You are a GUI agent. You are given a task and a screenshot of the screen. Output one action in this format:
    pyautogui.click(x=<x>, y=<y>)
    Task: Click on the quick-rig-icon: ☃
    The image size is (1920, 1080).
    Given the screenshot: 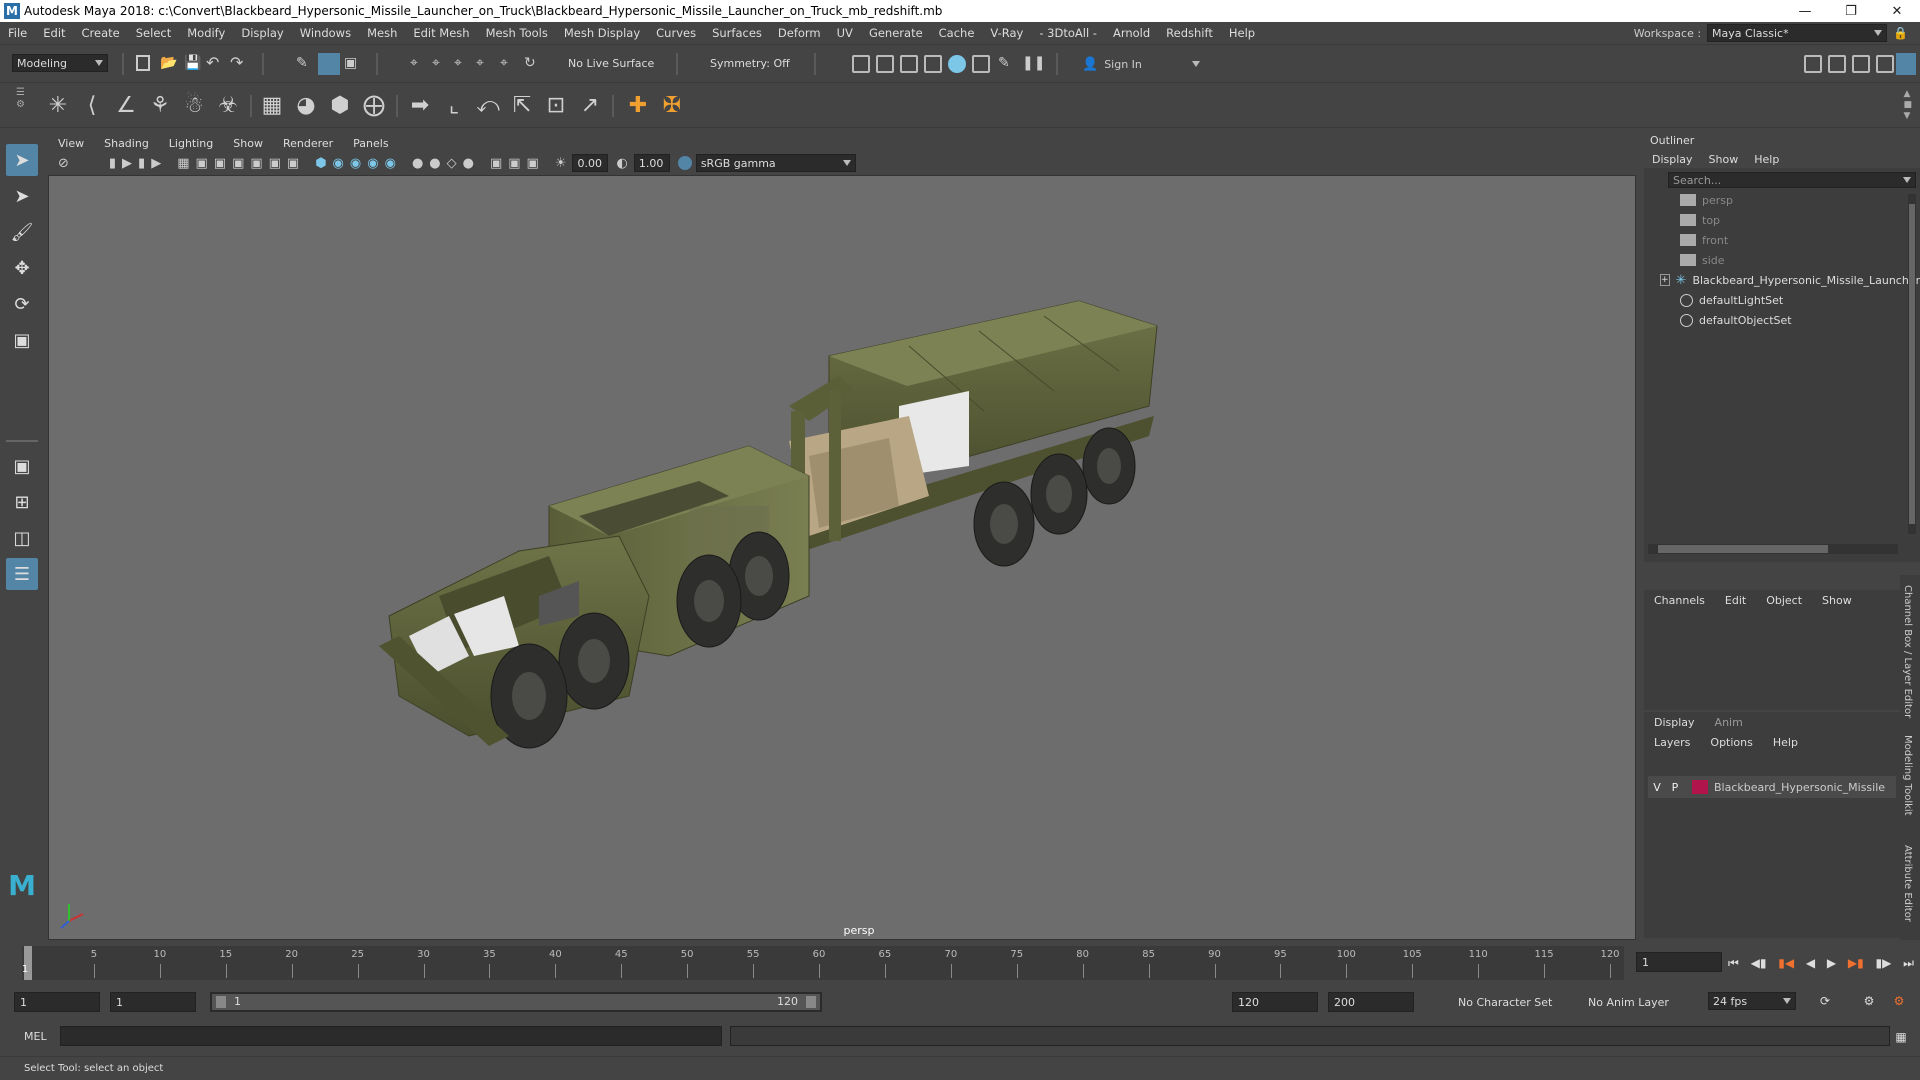 What is the action you would take?
    pyautogui.click(x=194, y=105)
    